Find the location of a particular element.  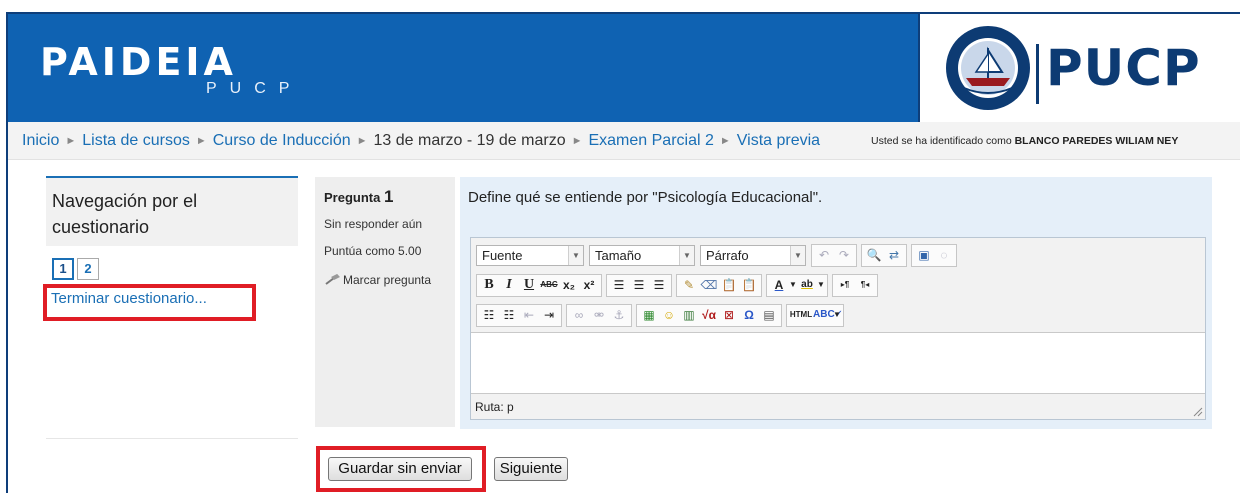

login-prefix: Usted se ha identificado como is located at coordinates (941, 141).